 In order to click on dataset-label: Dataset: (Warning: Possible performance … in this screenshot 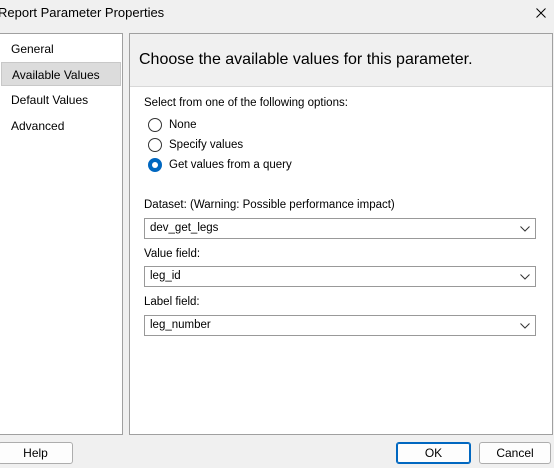, I will do `click(269, 205)`.